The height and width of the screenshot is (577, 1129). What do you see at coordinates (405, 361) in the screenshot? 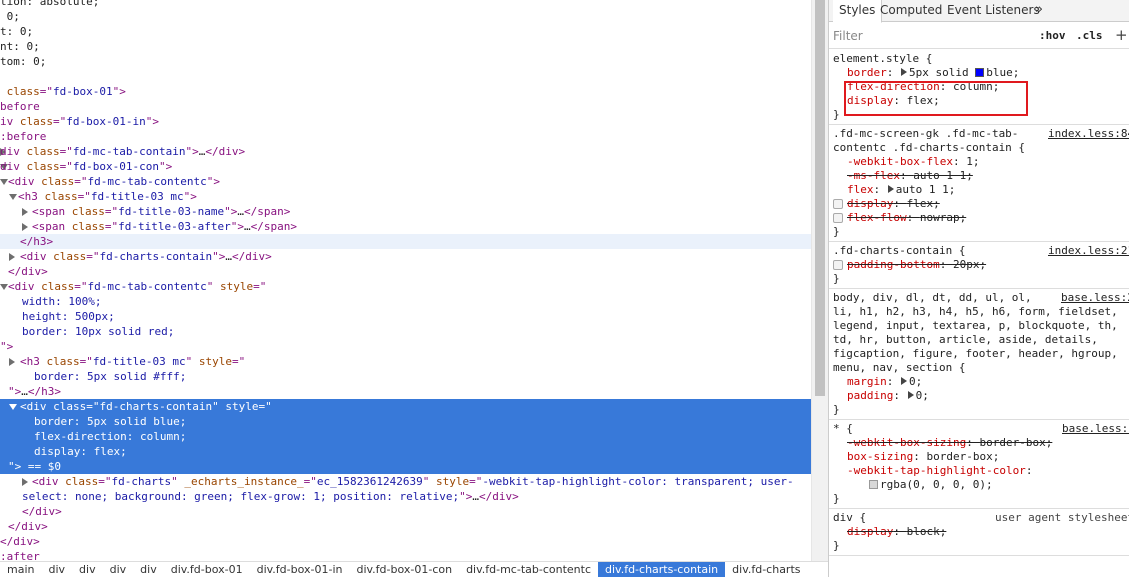
I see `dom-node-line: <h3 class="fd-title-03 mc" style="` at bounding box center [405, 361].